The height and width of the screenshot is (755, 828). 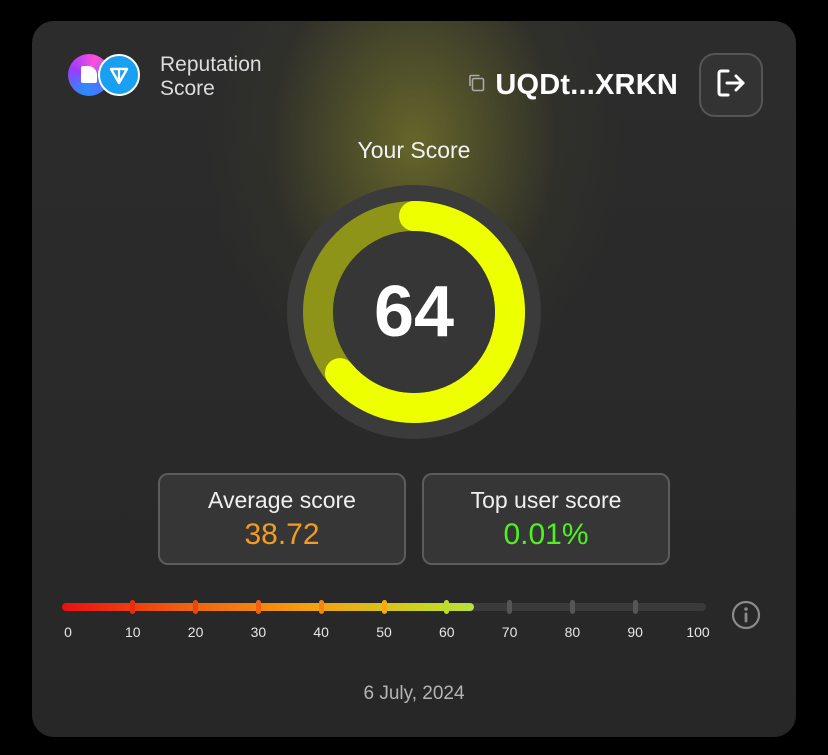 What do you see at coordinates (746, 615) in the screenshot?
I see `info-icon` at bounding box center [746, 615].